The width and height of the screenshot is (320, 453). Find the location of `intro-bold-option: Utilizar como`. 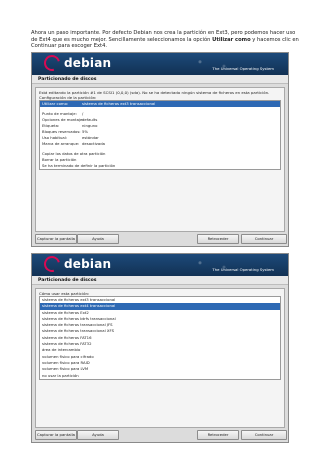

intro-bold-option: Utilizar como is located at coordinates (231, 39).